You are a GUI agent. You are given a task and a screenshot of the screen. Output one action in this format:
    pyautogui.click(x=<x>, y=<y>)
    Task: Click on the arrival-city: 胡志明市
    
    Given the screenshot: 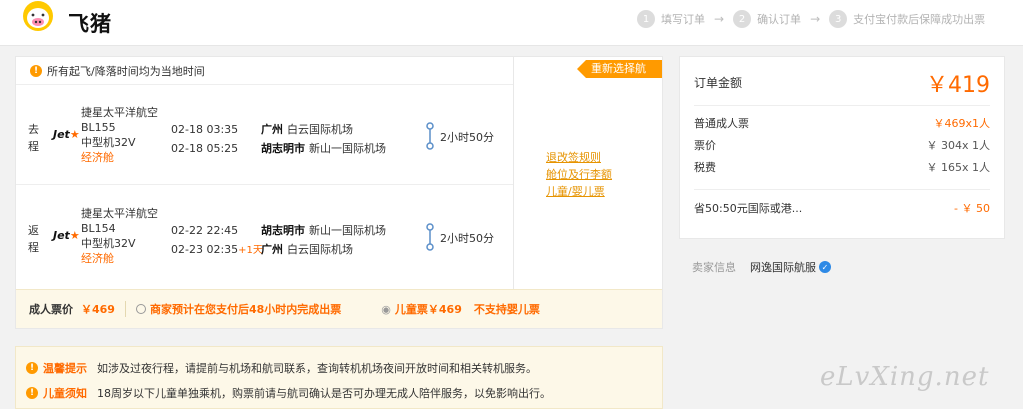 What is the action you would take?
    pyautogui.click(x=283, y=148)
    